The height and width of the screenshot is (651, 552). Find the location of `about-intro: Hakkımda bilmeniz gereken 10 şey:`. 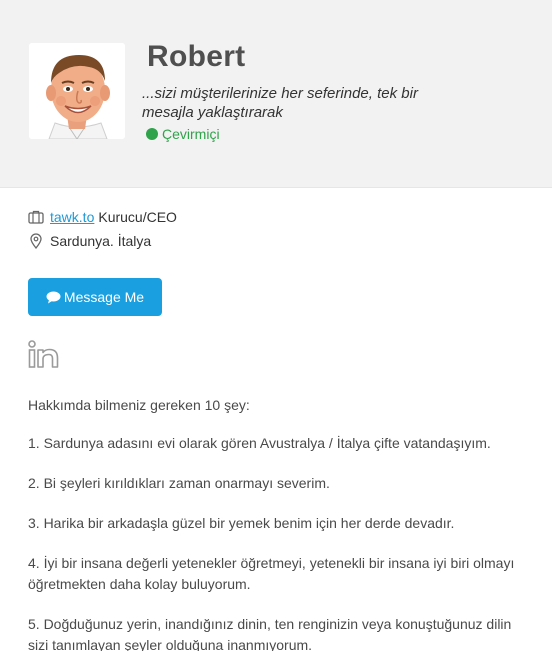

about-intro: Hakkımda bilmeniz gereken 10 şey: is located at coordinates (139, 405).